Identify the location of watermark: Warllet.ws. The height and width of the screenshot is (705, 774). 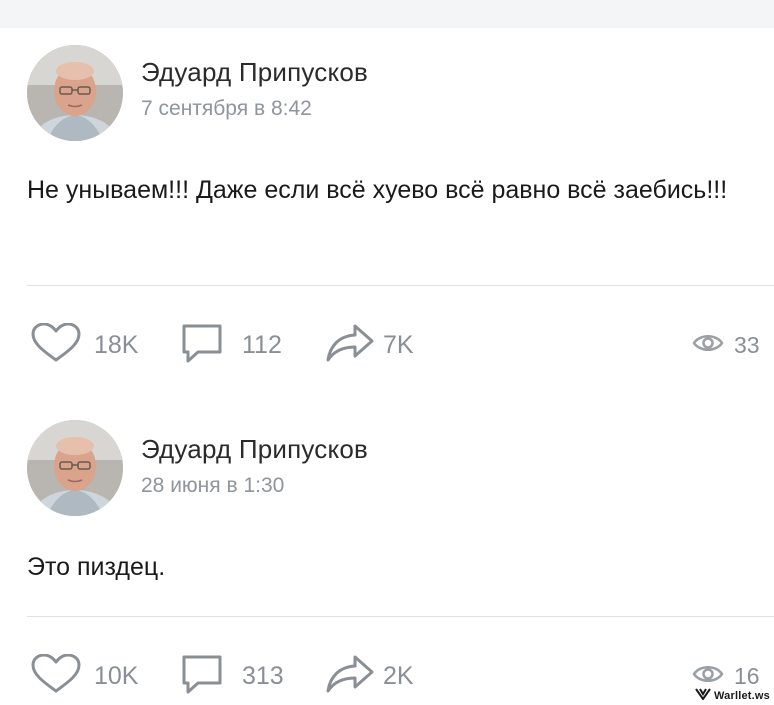
(732, 695).